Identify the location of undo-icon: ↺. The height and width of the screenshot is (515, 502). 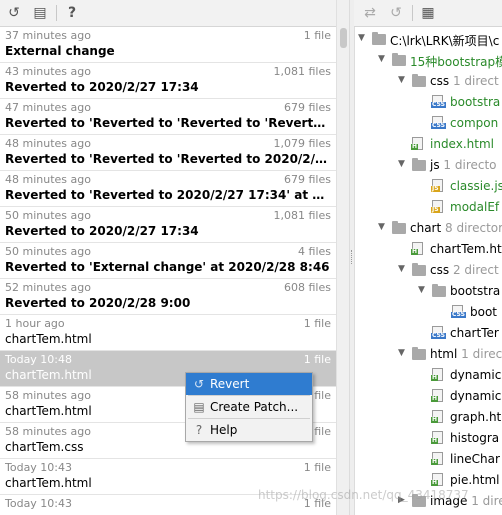
(14, 13).